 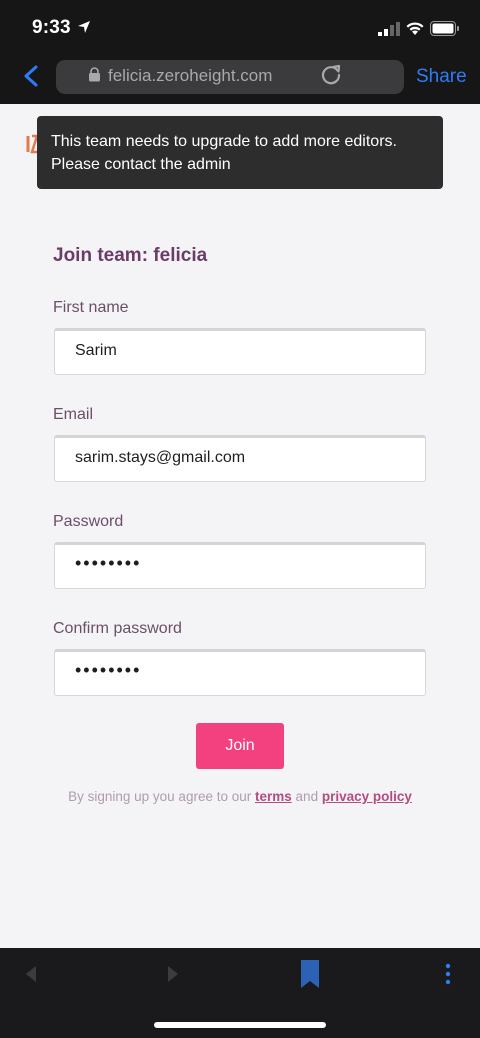 What do you see at coordinates (160, 796) in the screenshot?
I see `terms-prefix: By signing up you agree to our` at bounding box center [160, 796].